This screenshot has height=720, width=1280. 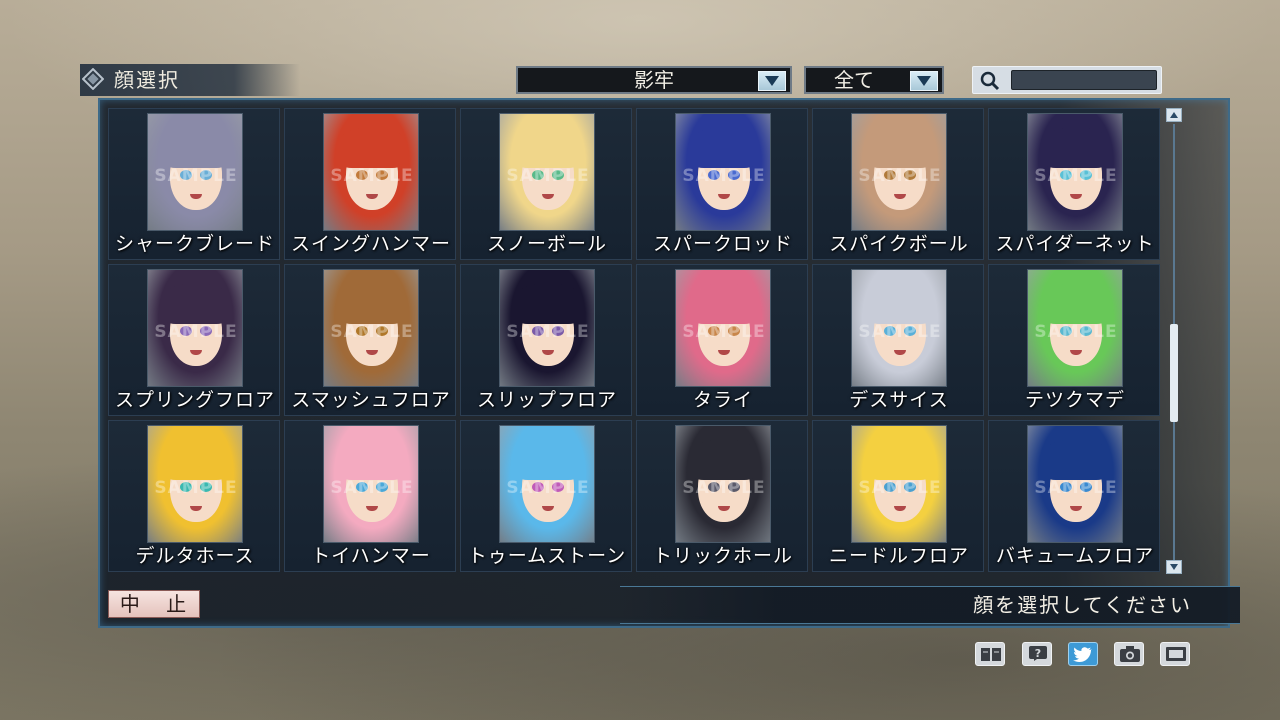 What do you see at coordinates (1082, 605) in the screenshot?
I see `instruction-message: 顔を選択してください` at bounding box center [1082, 605].